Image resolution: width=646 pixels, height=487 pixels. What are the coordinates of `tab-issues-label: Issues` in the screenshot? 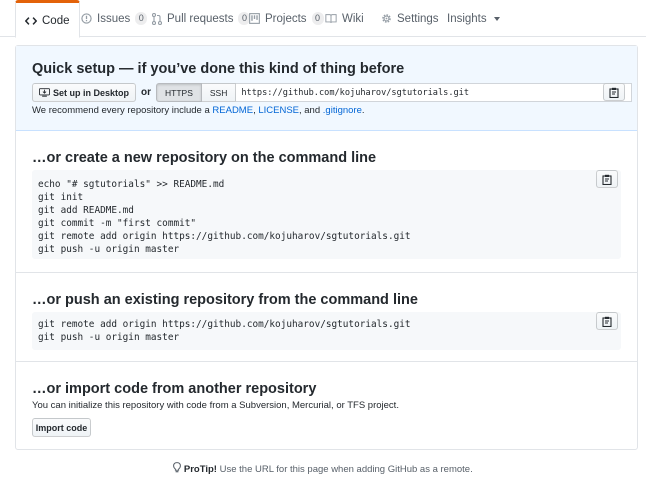 It's located at (114, 18).